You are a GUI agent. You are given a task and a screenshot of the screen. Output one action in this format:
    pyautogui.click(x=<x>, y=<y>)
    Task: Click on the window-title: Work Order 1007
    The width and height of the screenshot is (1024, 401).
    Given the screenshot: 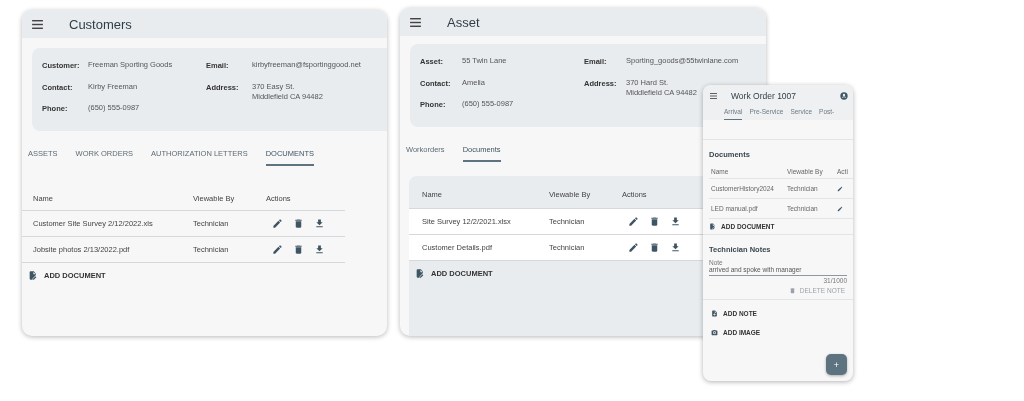 What is the action you would take?
    pyautogui.click(x=764, y=96)
    